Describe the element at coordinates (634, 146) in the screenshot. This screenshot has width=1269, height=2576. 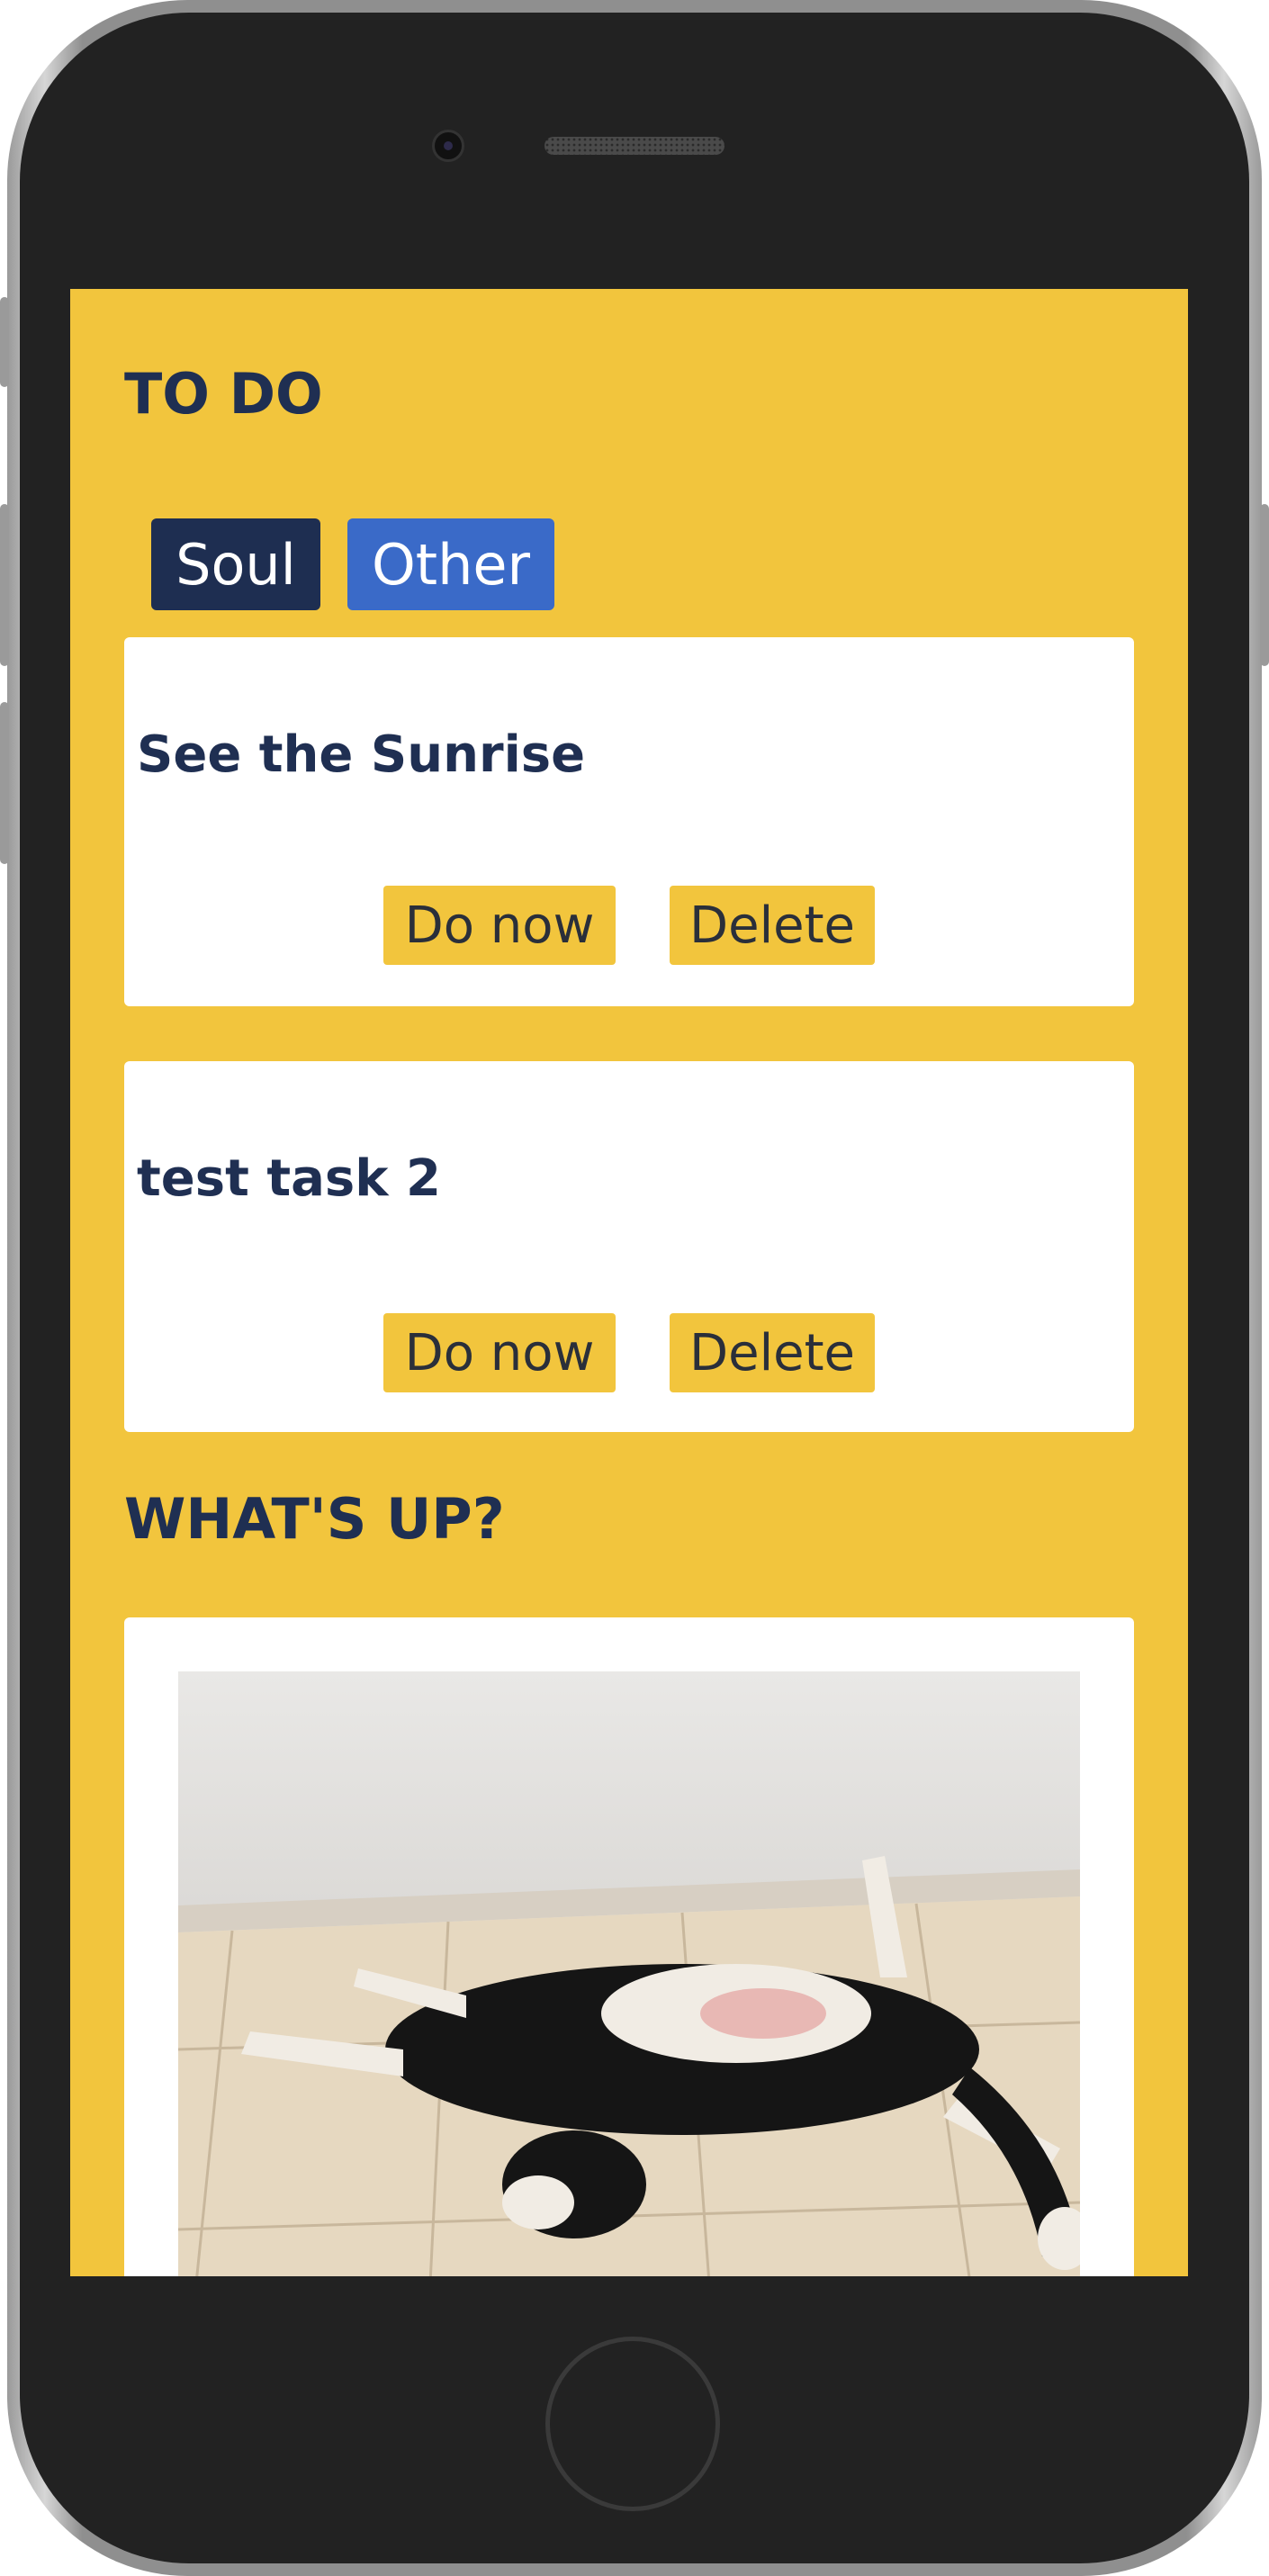
I see `speaker-grille` at that location.